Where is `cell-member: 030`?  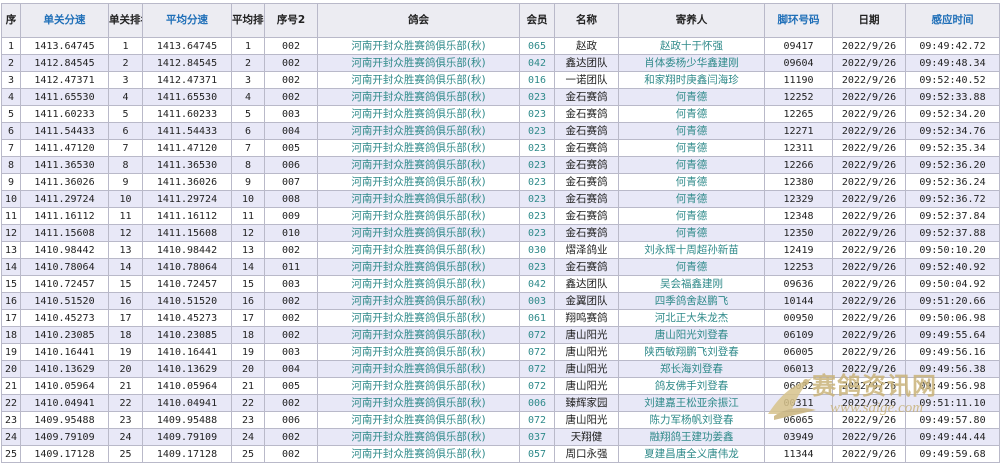 cell-member: 030 is located at coordinates (537, 250).